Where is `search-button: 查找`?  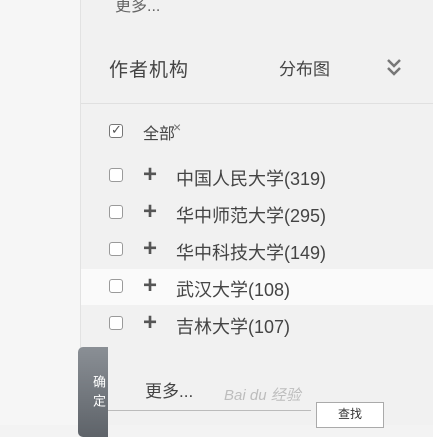
search-button: 查找 is located at coordinates (350, 415).